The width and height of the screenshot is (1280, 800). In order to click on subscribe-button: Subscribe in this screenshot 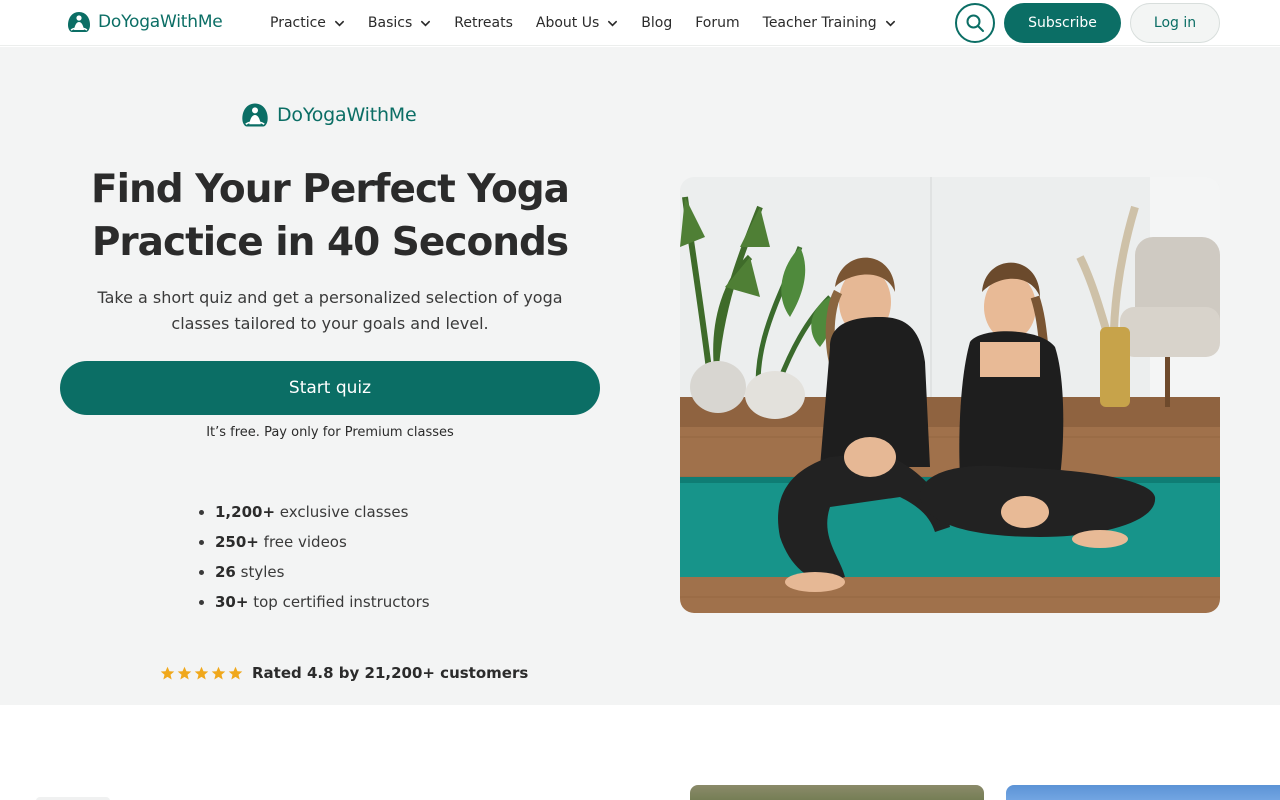, I will do `click(1062, 23)`.